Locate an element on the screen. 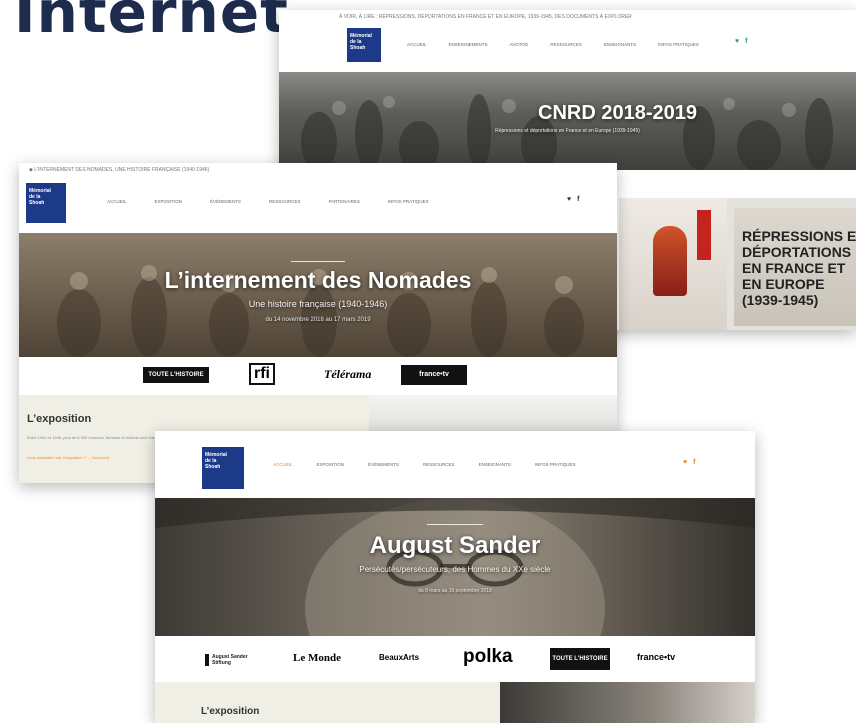 The height and width of the screenshot is (723, 856). poster-line: EN EUROPE is located at coordinates (783, 284).